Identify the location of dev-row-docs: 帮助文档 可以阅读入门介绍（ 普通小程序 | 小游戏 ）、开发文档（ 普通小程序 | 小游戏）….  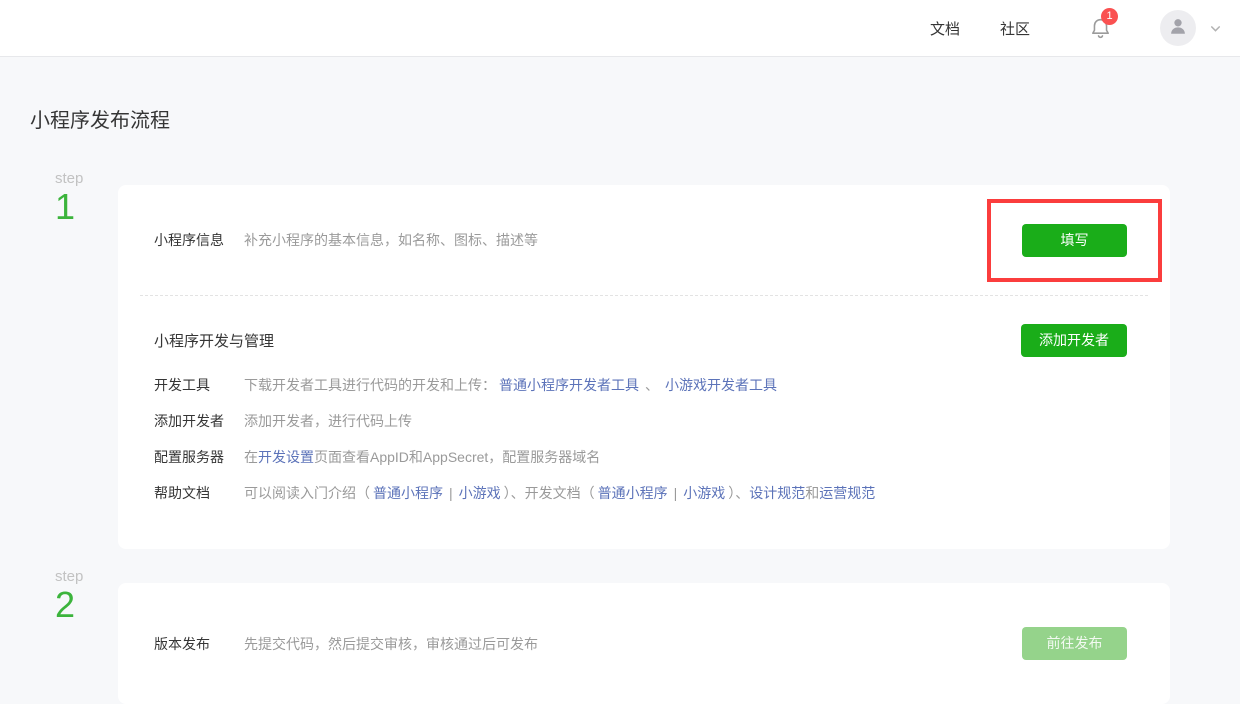
(644, 493).